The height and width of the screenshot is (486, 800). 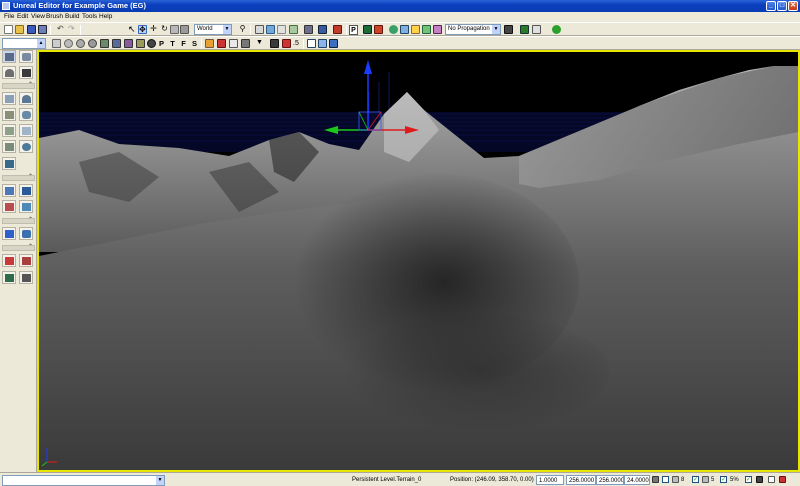 I want to click on save-all-icon, so click(x=42, y=29).